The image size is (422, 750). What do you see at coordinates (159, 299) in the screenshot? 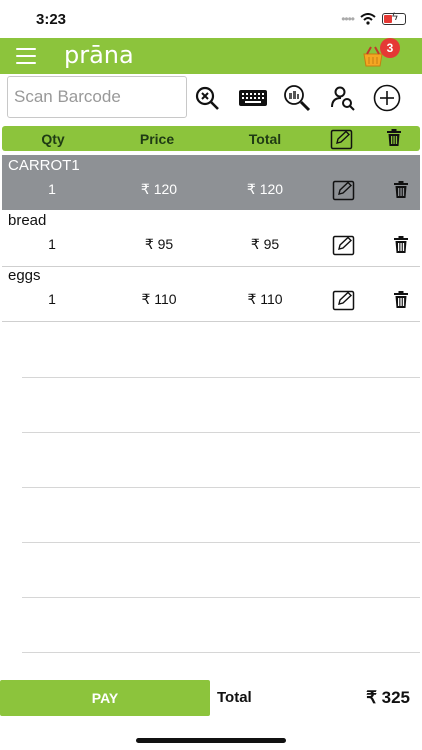
I see `item-price: ₹ 110` at bounding box center [159, 299].